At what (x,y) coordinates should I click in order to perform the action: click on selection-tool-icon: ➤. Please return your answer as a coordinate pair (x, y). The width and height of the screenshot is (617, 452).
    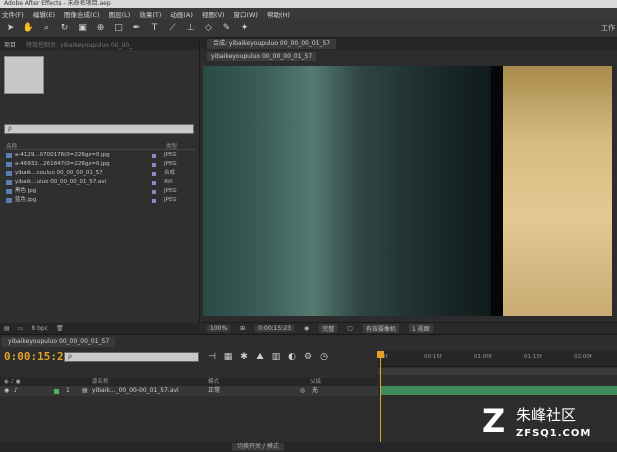
    Looking at the image, I should click on (10, 28).